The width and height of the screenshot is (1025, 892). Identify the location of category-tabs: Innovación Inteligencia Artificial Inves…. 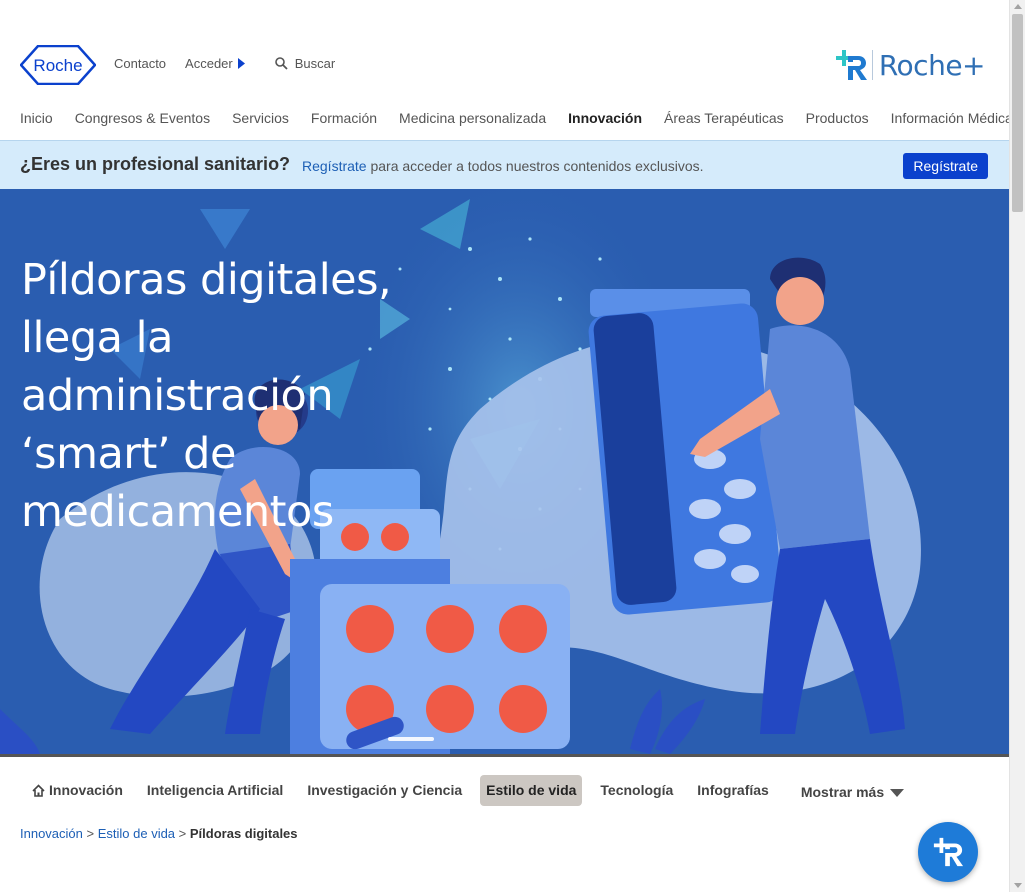
(474, 790).